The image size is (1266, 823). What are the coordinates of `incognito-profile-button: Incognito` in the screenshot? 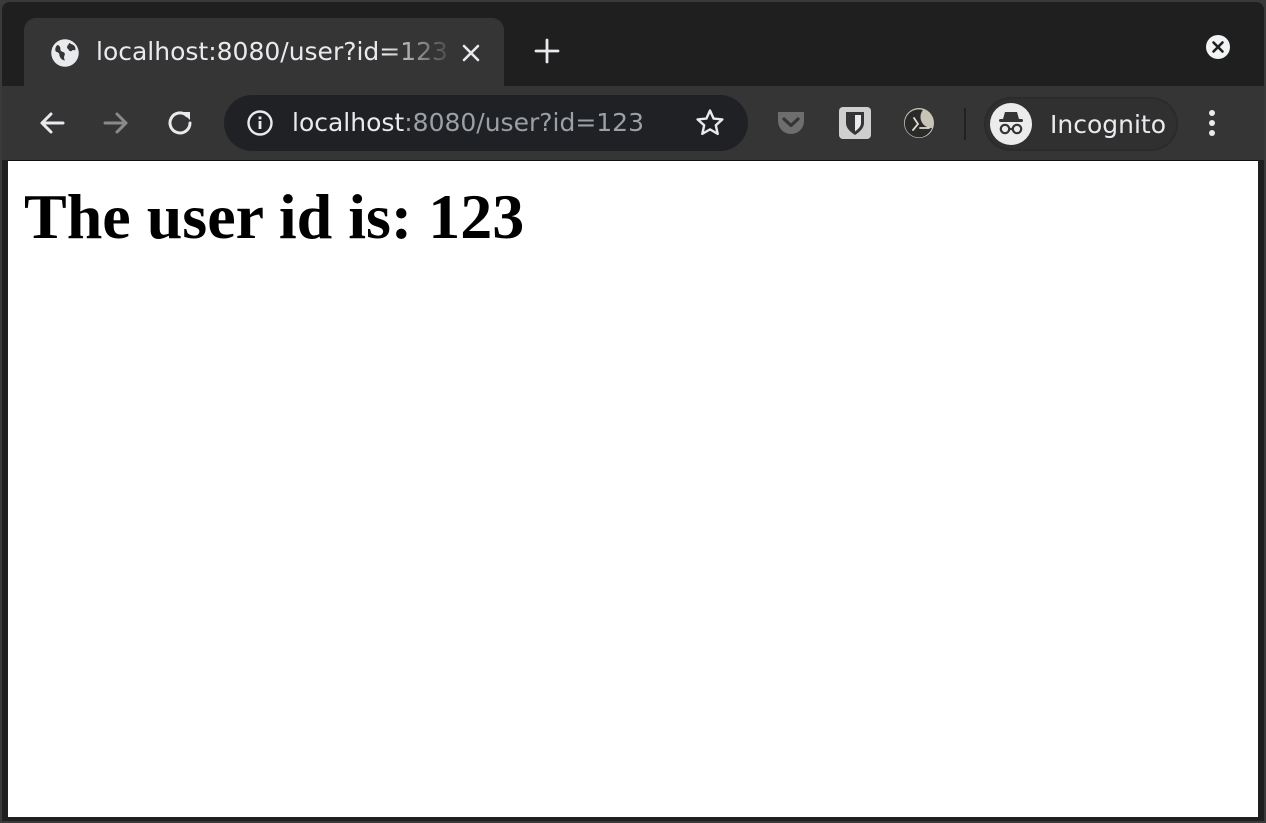 It's located at (1081, 124).